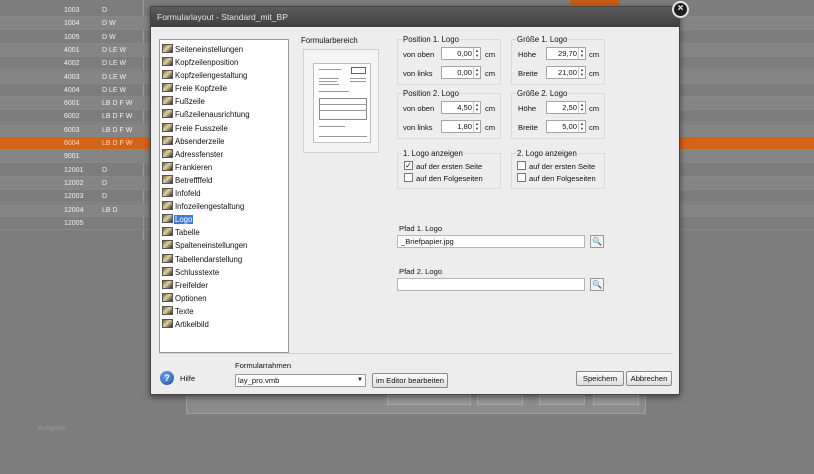  What do you see at coordinates (201, 128) in the screenshot?
I see `tree-item-label: Freie Fusszeile` at bounding box center [201, 128].